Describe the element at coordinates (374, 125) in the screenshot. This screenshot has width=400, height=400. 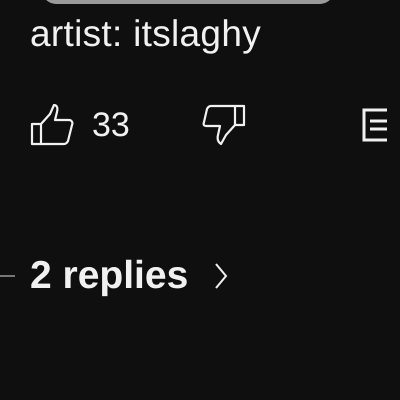
I see `reply-icon` at that location.